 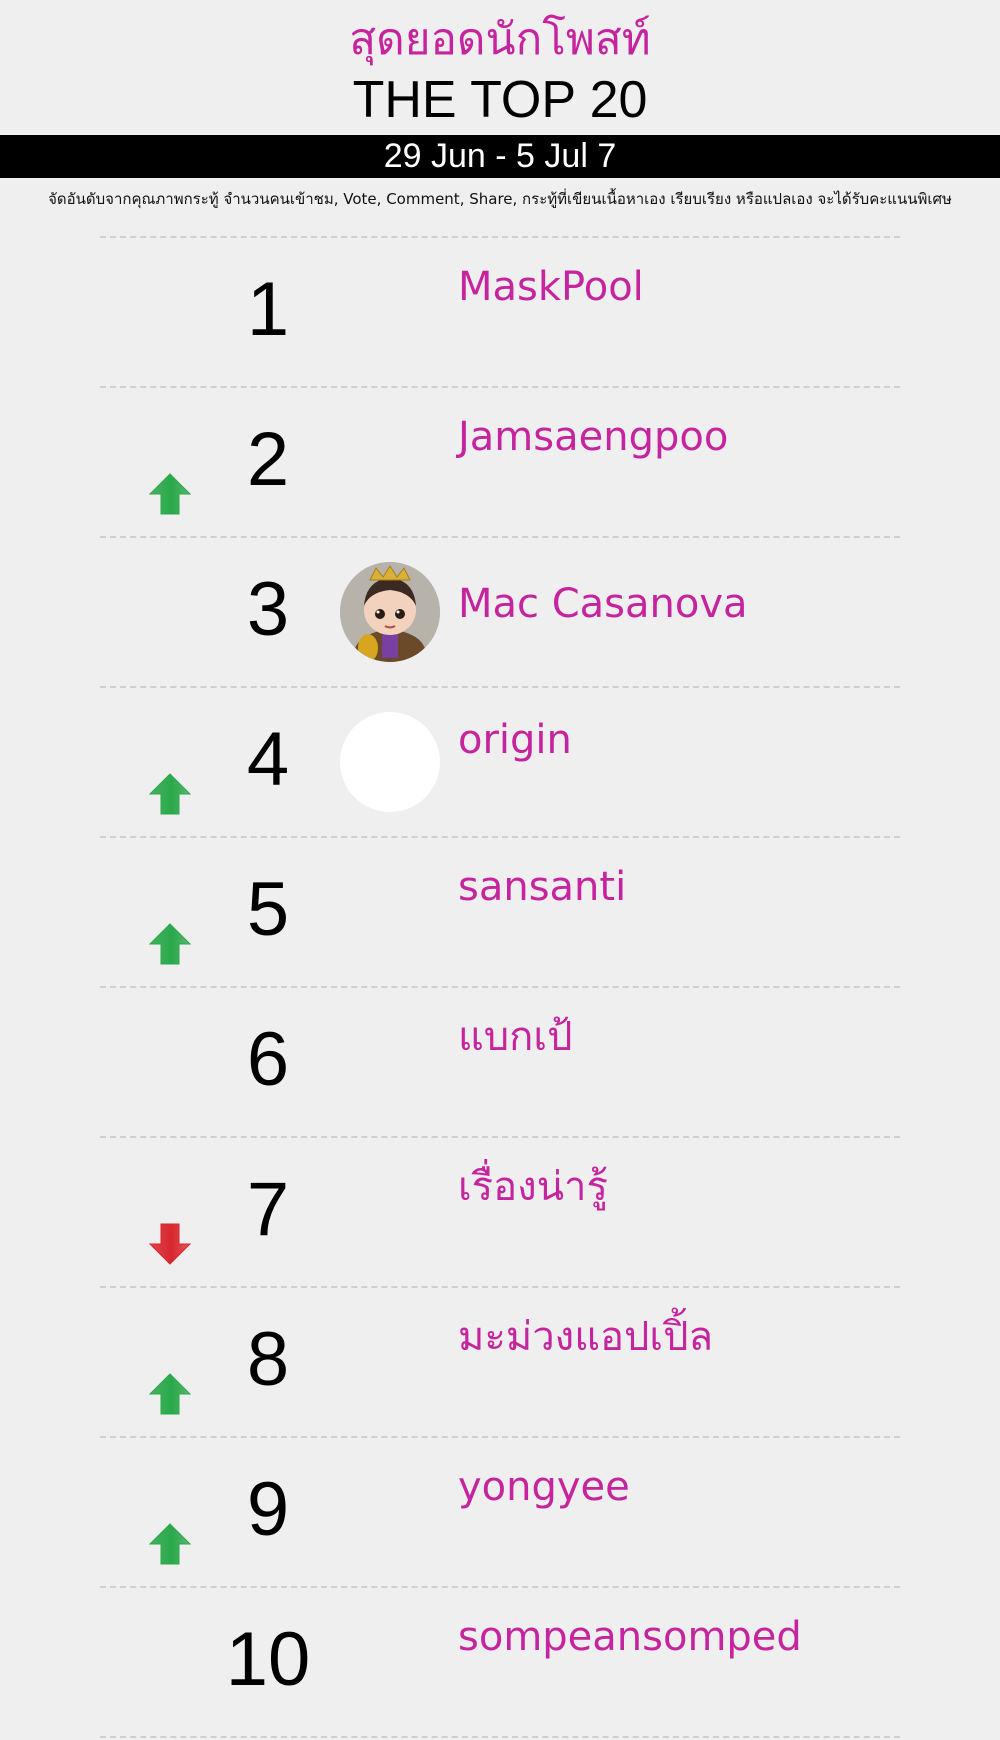 What do you see at coordinates (533, 1187) in the screenshot?
I see `poster-name-link: เรื่องน่ารู้` at bounding box center [533, 1187].